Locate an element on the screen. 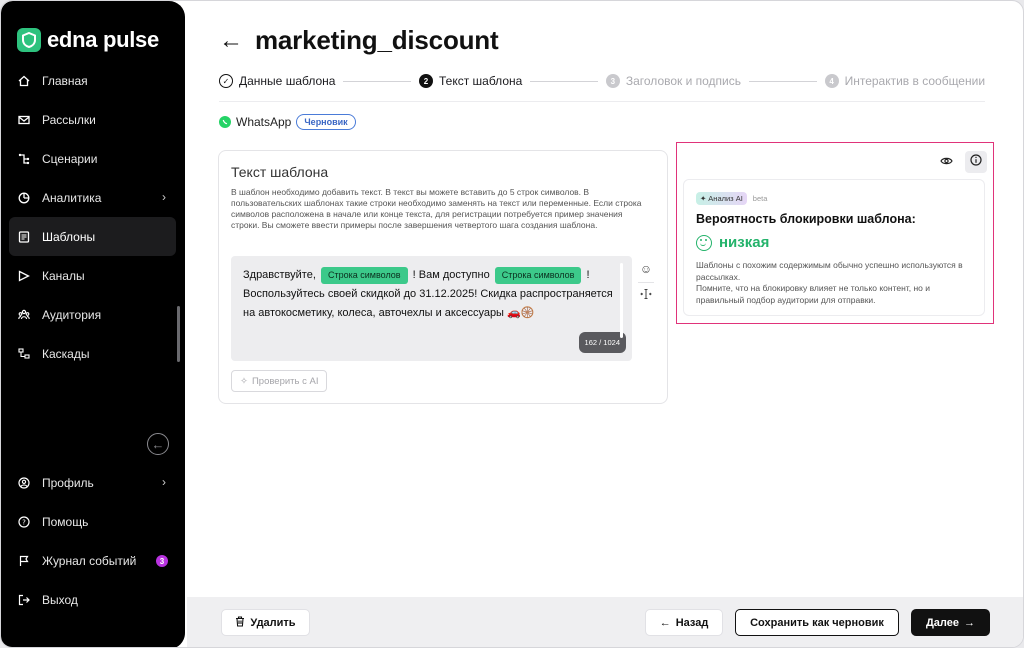 Image resolution: width=1024 pixels, height=648 pixels. step-template-text: 2 Текст шаблона is located at coordinates (470, 81).